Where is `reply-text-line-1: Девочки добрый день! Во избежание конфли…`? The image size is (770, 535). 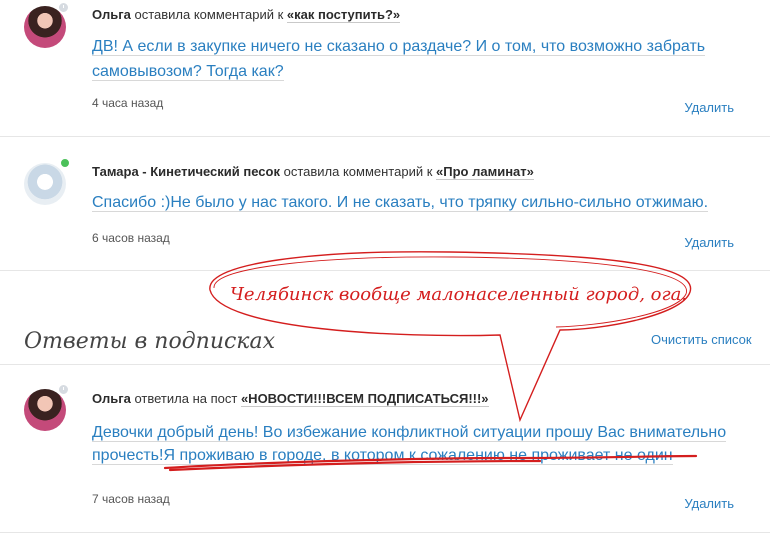
reply-text-line-1: Девочки добрый день! Во избежание конфли… is located at coordinates (417, 432).